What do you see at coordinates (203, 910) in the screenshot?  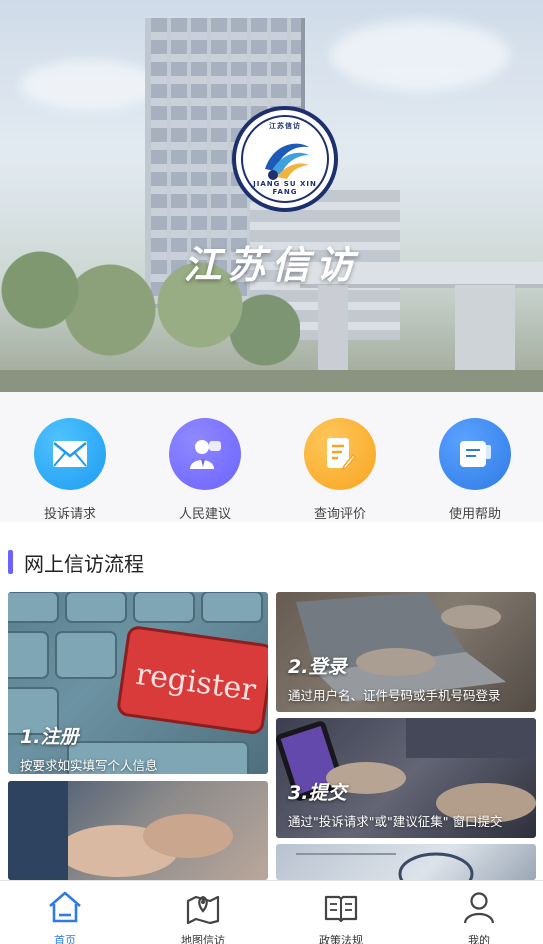 I see `map-pin-icon` at bounding box center [203, 910].